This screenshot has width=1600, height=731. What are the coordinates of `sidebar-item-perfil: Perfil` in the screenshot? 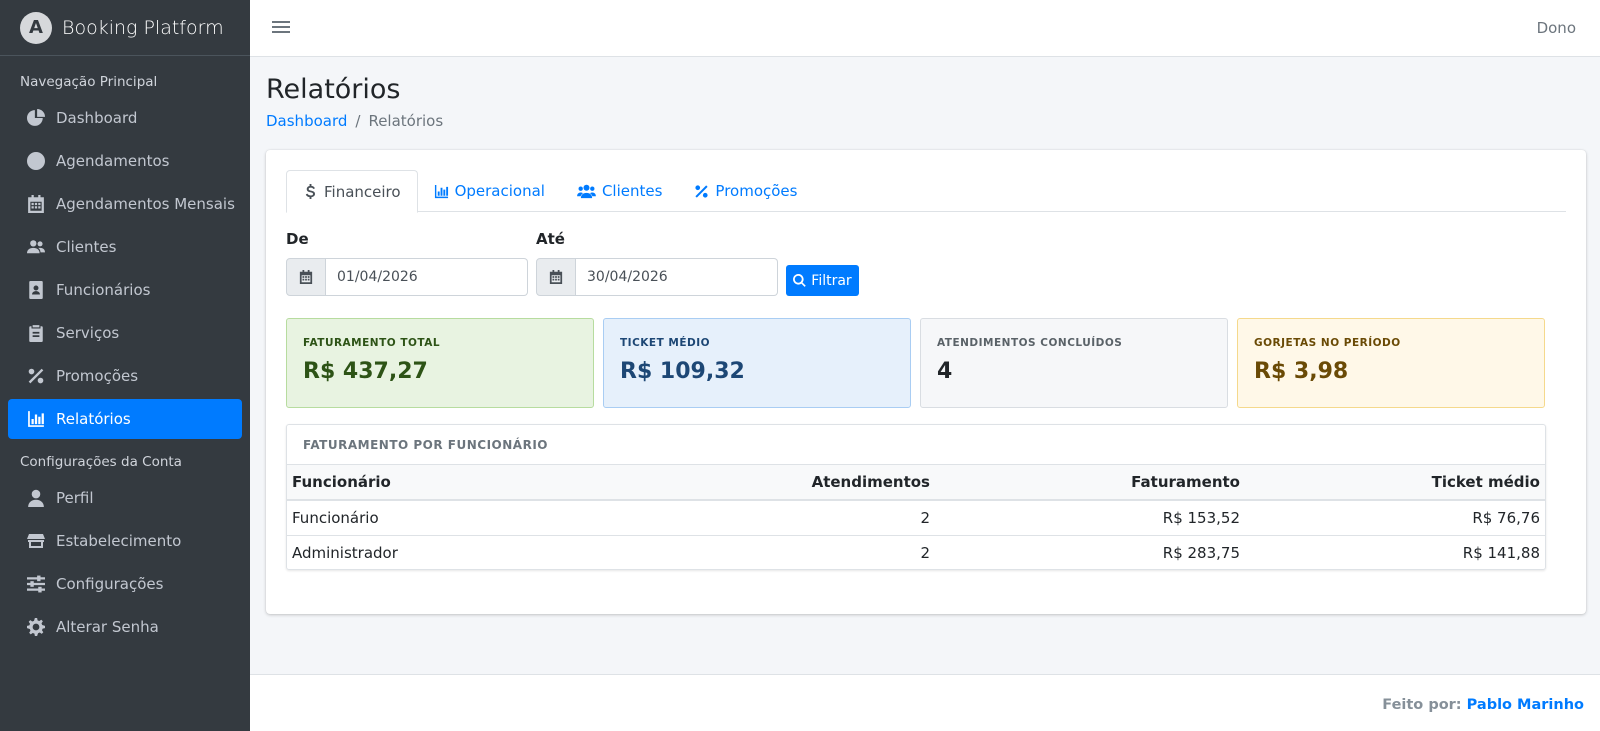 It's located at (125, 498).